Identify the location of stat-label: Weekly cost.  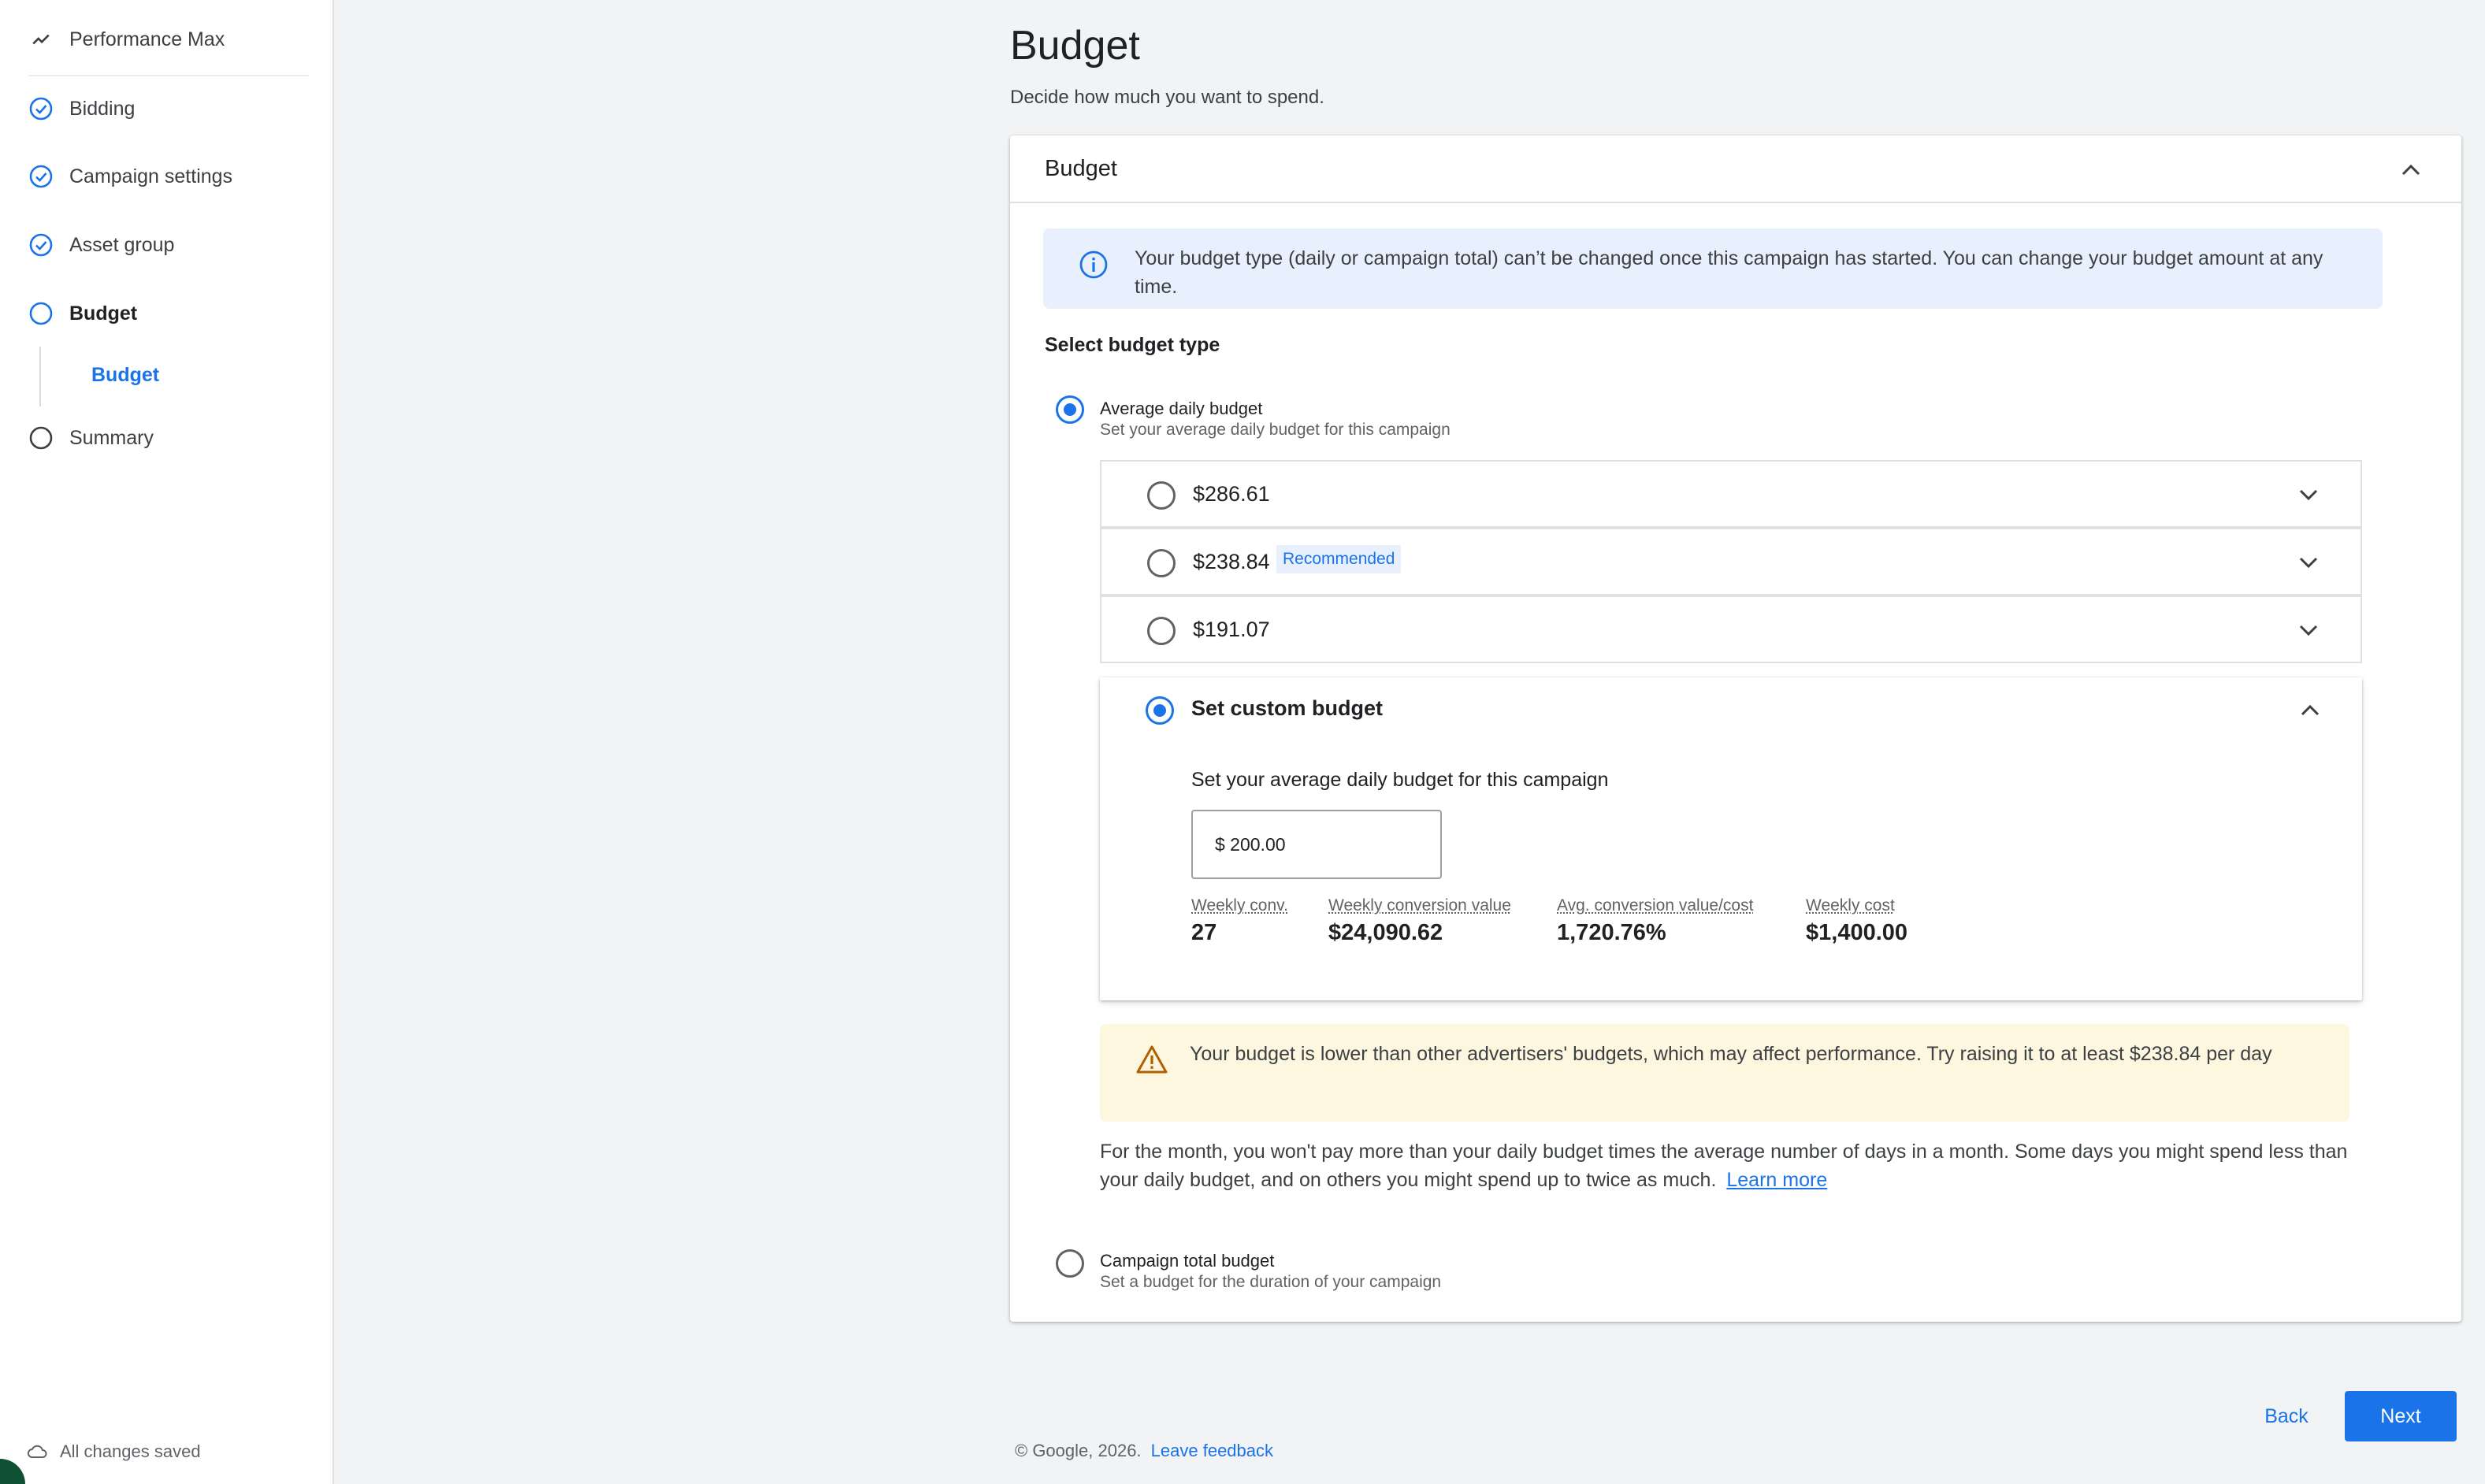
(1856, 906).